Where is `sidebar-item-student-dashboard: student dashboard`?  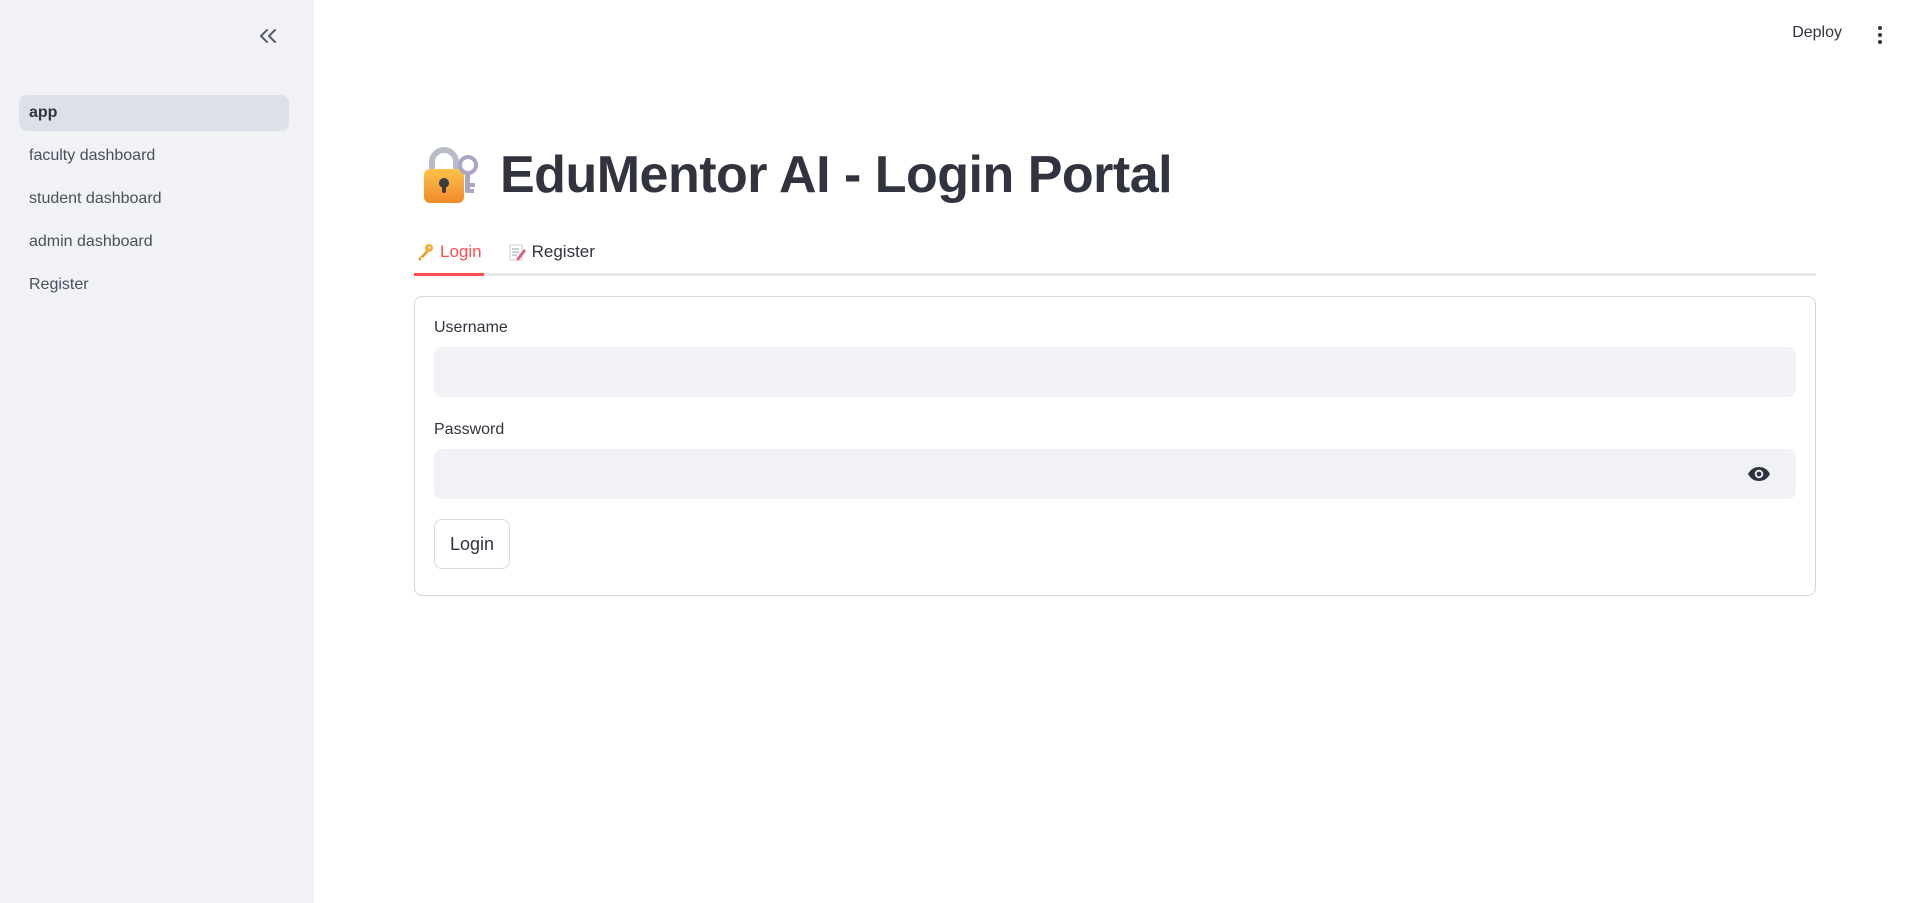 sidebar-item-student-dashboard: student dashboard is located at coordinates (154, 199).